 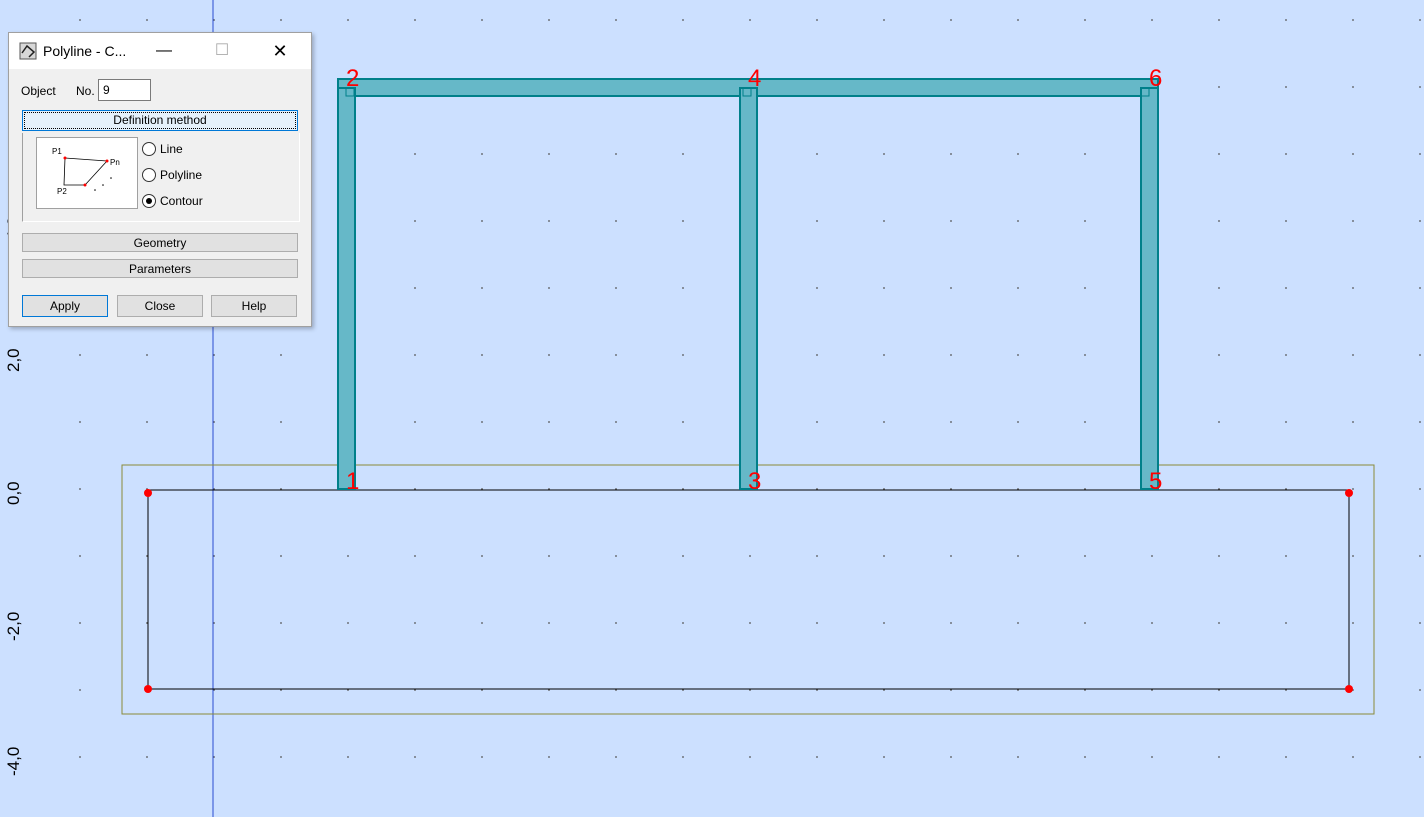 I want to click on definition-method-label: Definition method, so click(x=160, y=120).